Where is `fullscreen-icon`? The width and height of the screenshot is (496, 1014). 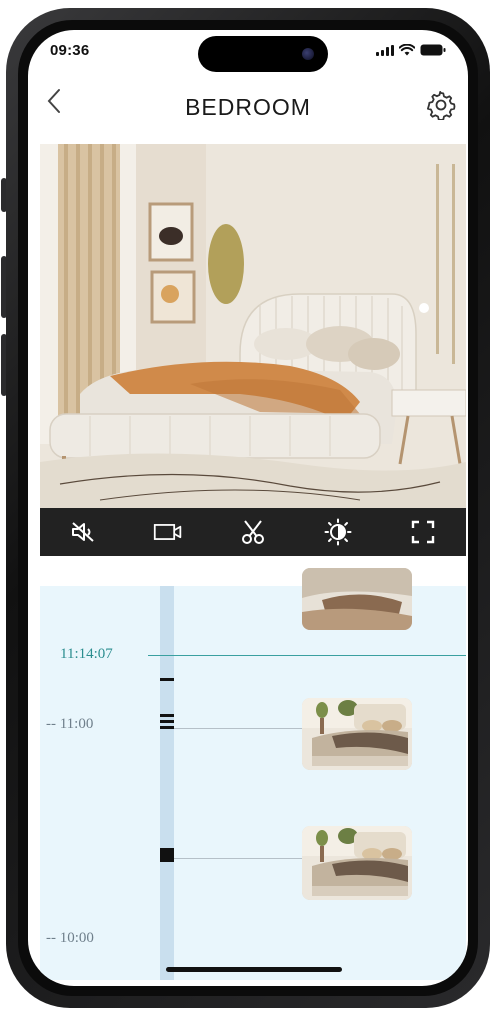 fullscreen-icon is located at coordinates (423, 532).